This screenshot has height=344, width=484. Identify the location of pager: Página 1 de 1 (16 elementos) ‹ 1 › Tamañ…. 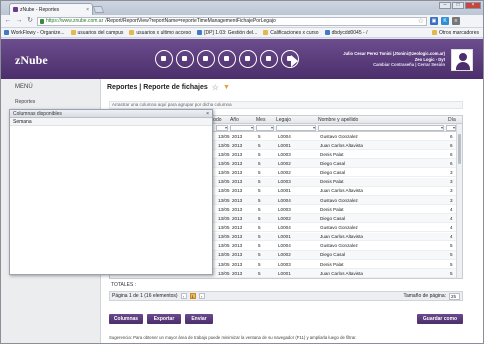
(286, 296).